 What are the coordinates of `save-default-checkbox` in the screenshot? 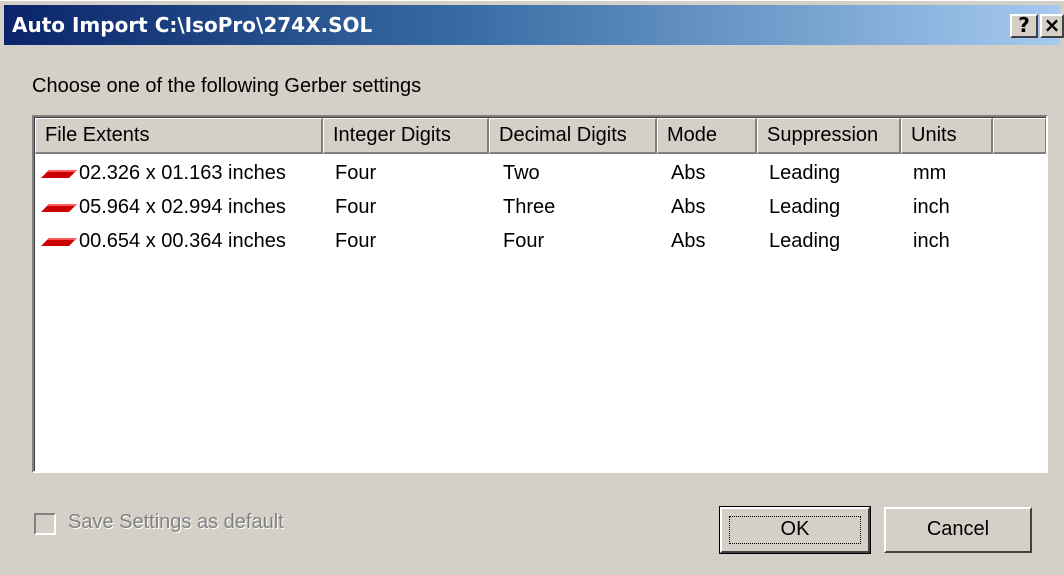 It's located at (45, 524).